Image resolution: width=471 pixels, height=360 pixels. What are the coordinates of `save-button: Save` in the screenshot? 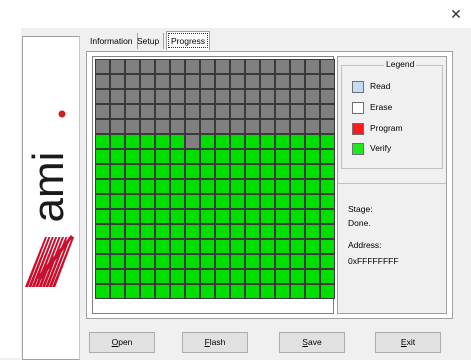 It's located at (312, 342).